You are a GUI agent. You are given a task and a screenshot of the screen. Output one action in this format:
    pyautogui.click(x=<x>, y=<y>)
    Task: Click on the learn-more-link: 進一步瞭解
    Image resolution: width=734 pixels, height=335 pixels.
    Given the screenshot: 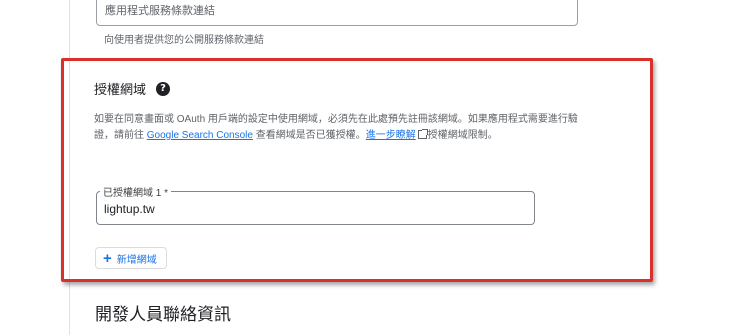 What is the action you would take?
    pyautogui.click(x=391, y=135)
    